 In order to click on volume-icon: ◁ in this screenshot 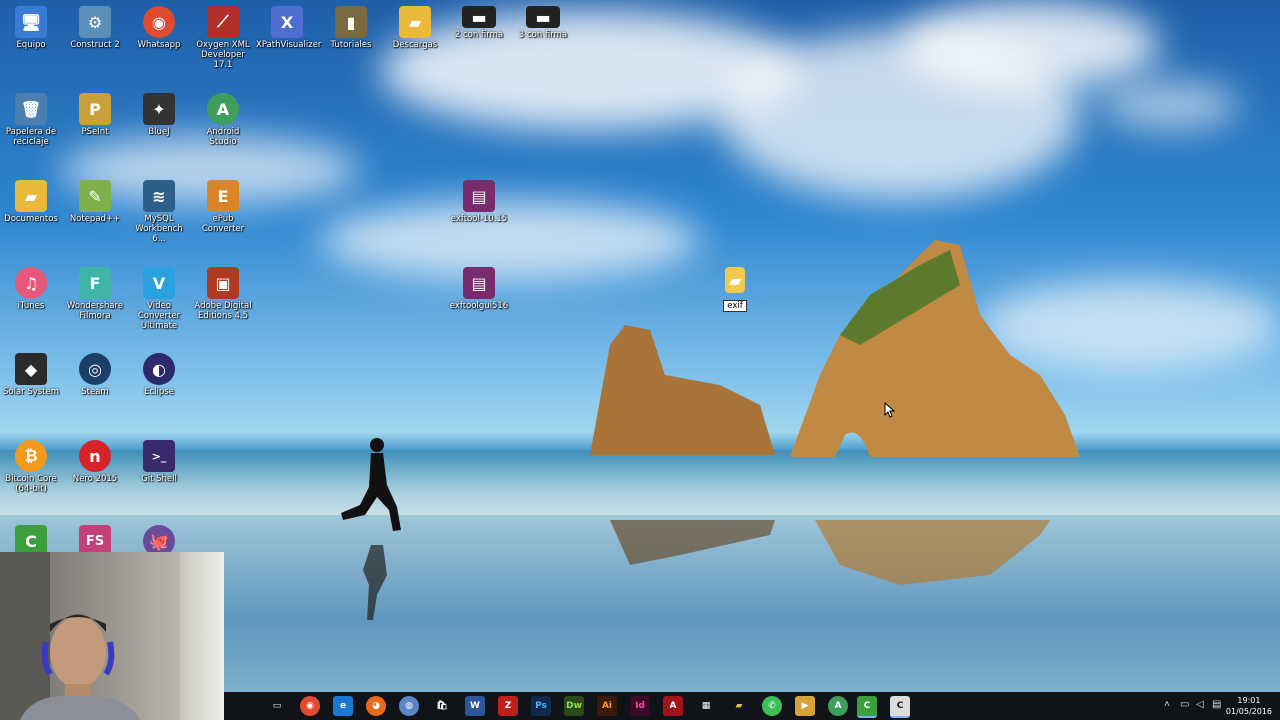, I will do `click(1200, 704)`.